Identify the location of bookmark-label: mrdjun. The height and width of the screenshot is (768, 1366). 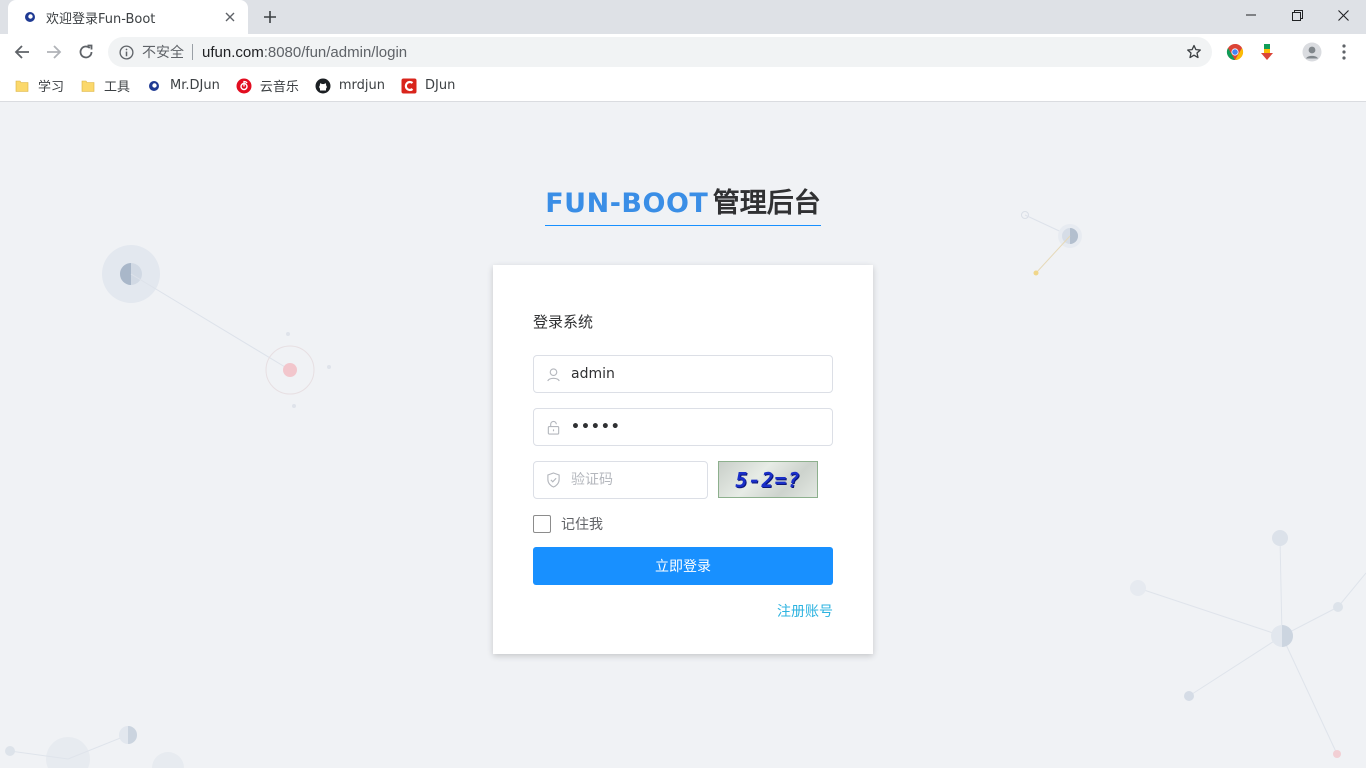
(361, 85).